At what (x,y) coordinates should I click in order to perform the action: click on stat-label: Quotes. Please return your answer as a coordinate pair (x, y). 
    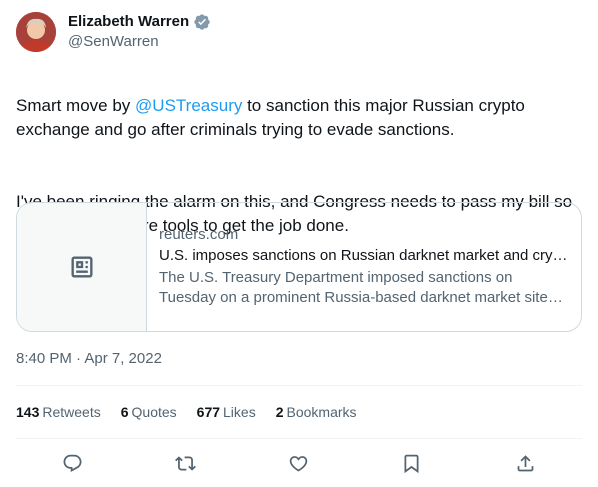
    Looking at the image, I should click on (154, 412).